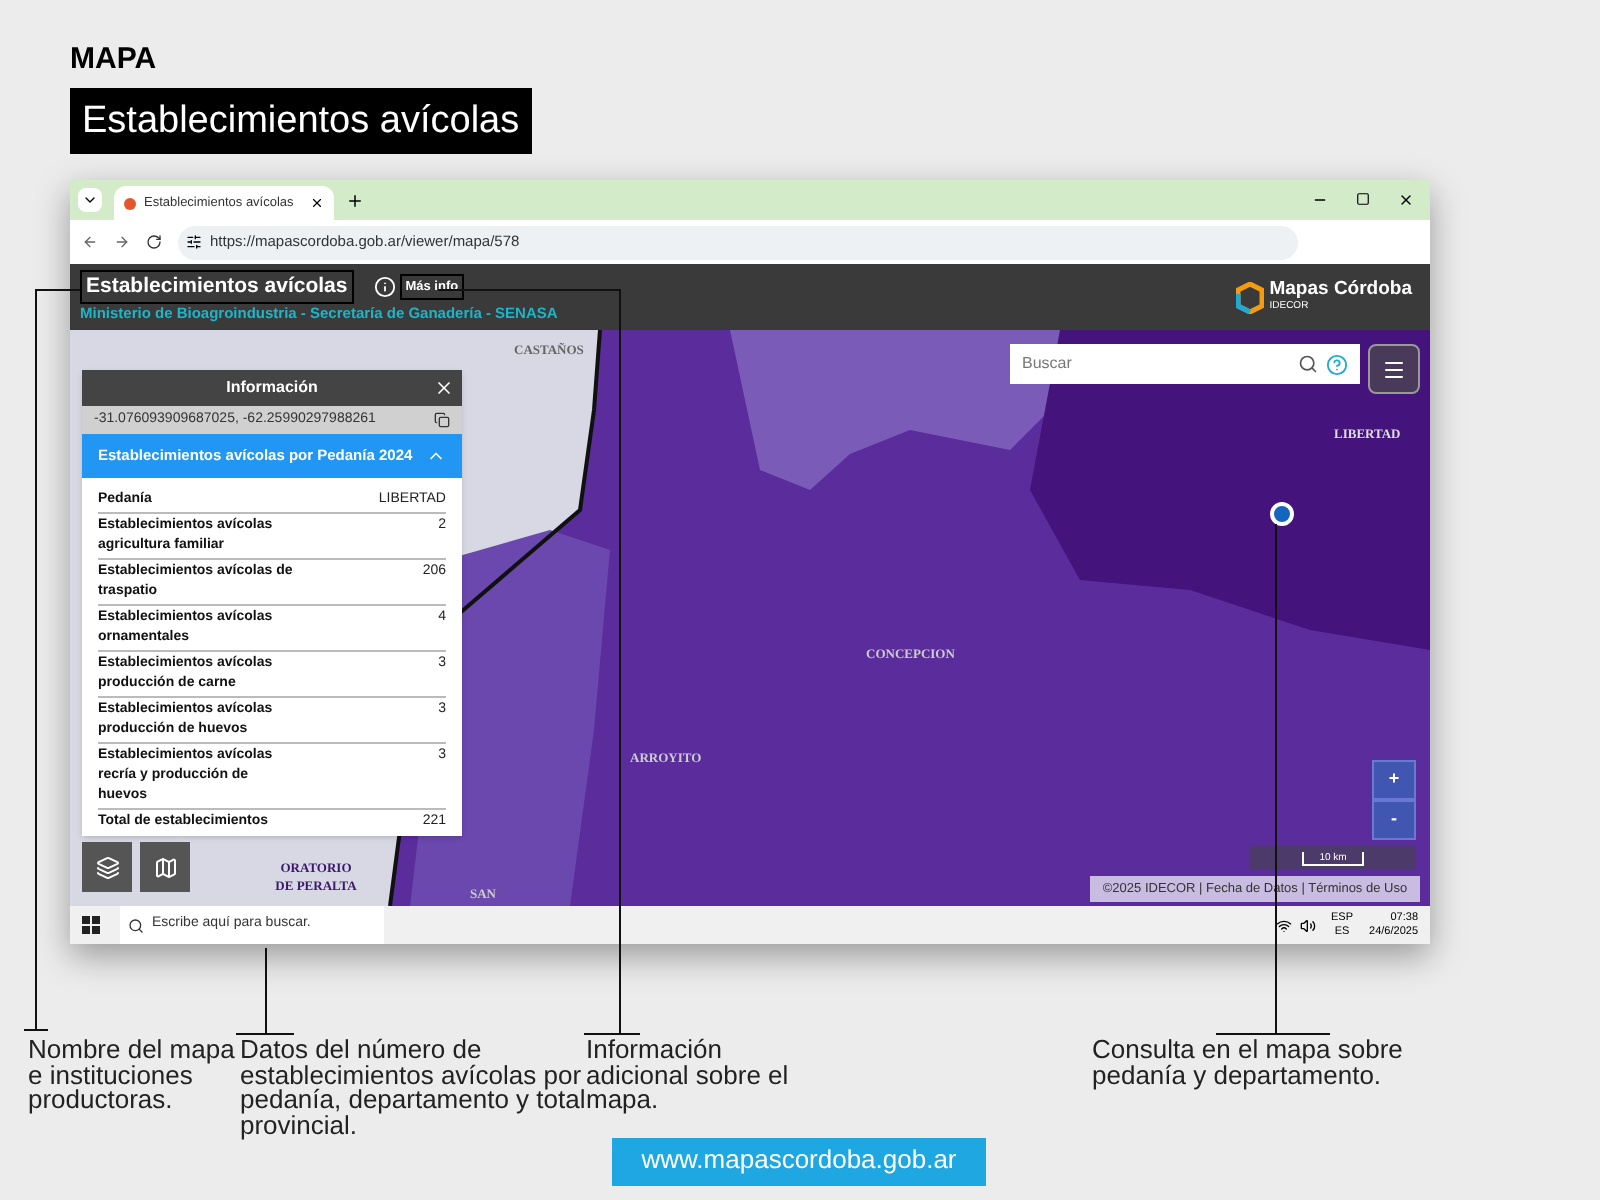 The width and height of the screenshot is (1600, 1200). What do you see at coordinates (130, 203) in the screenshot?
I see `favicon-icon` at bounding box center [130, 203].